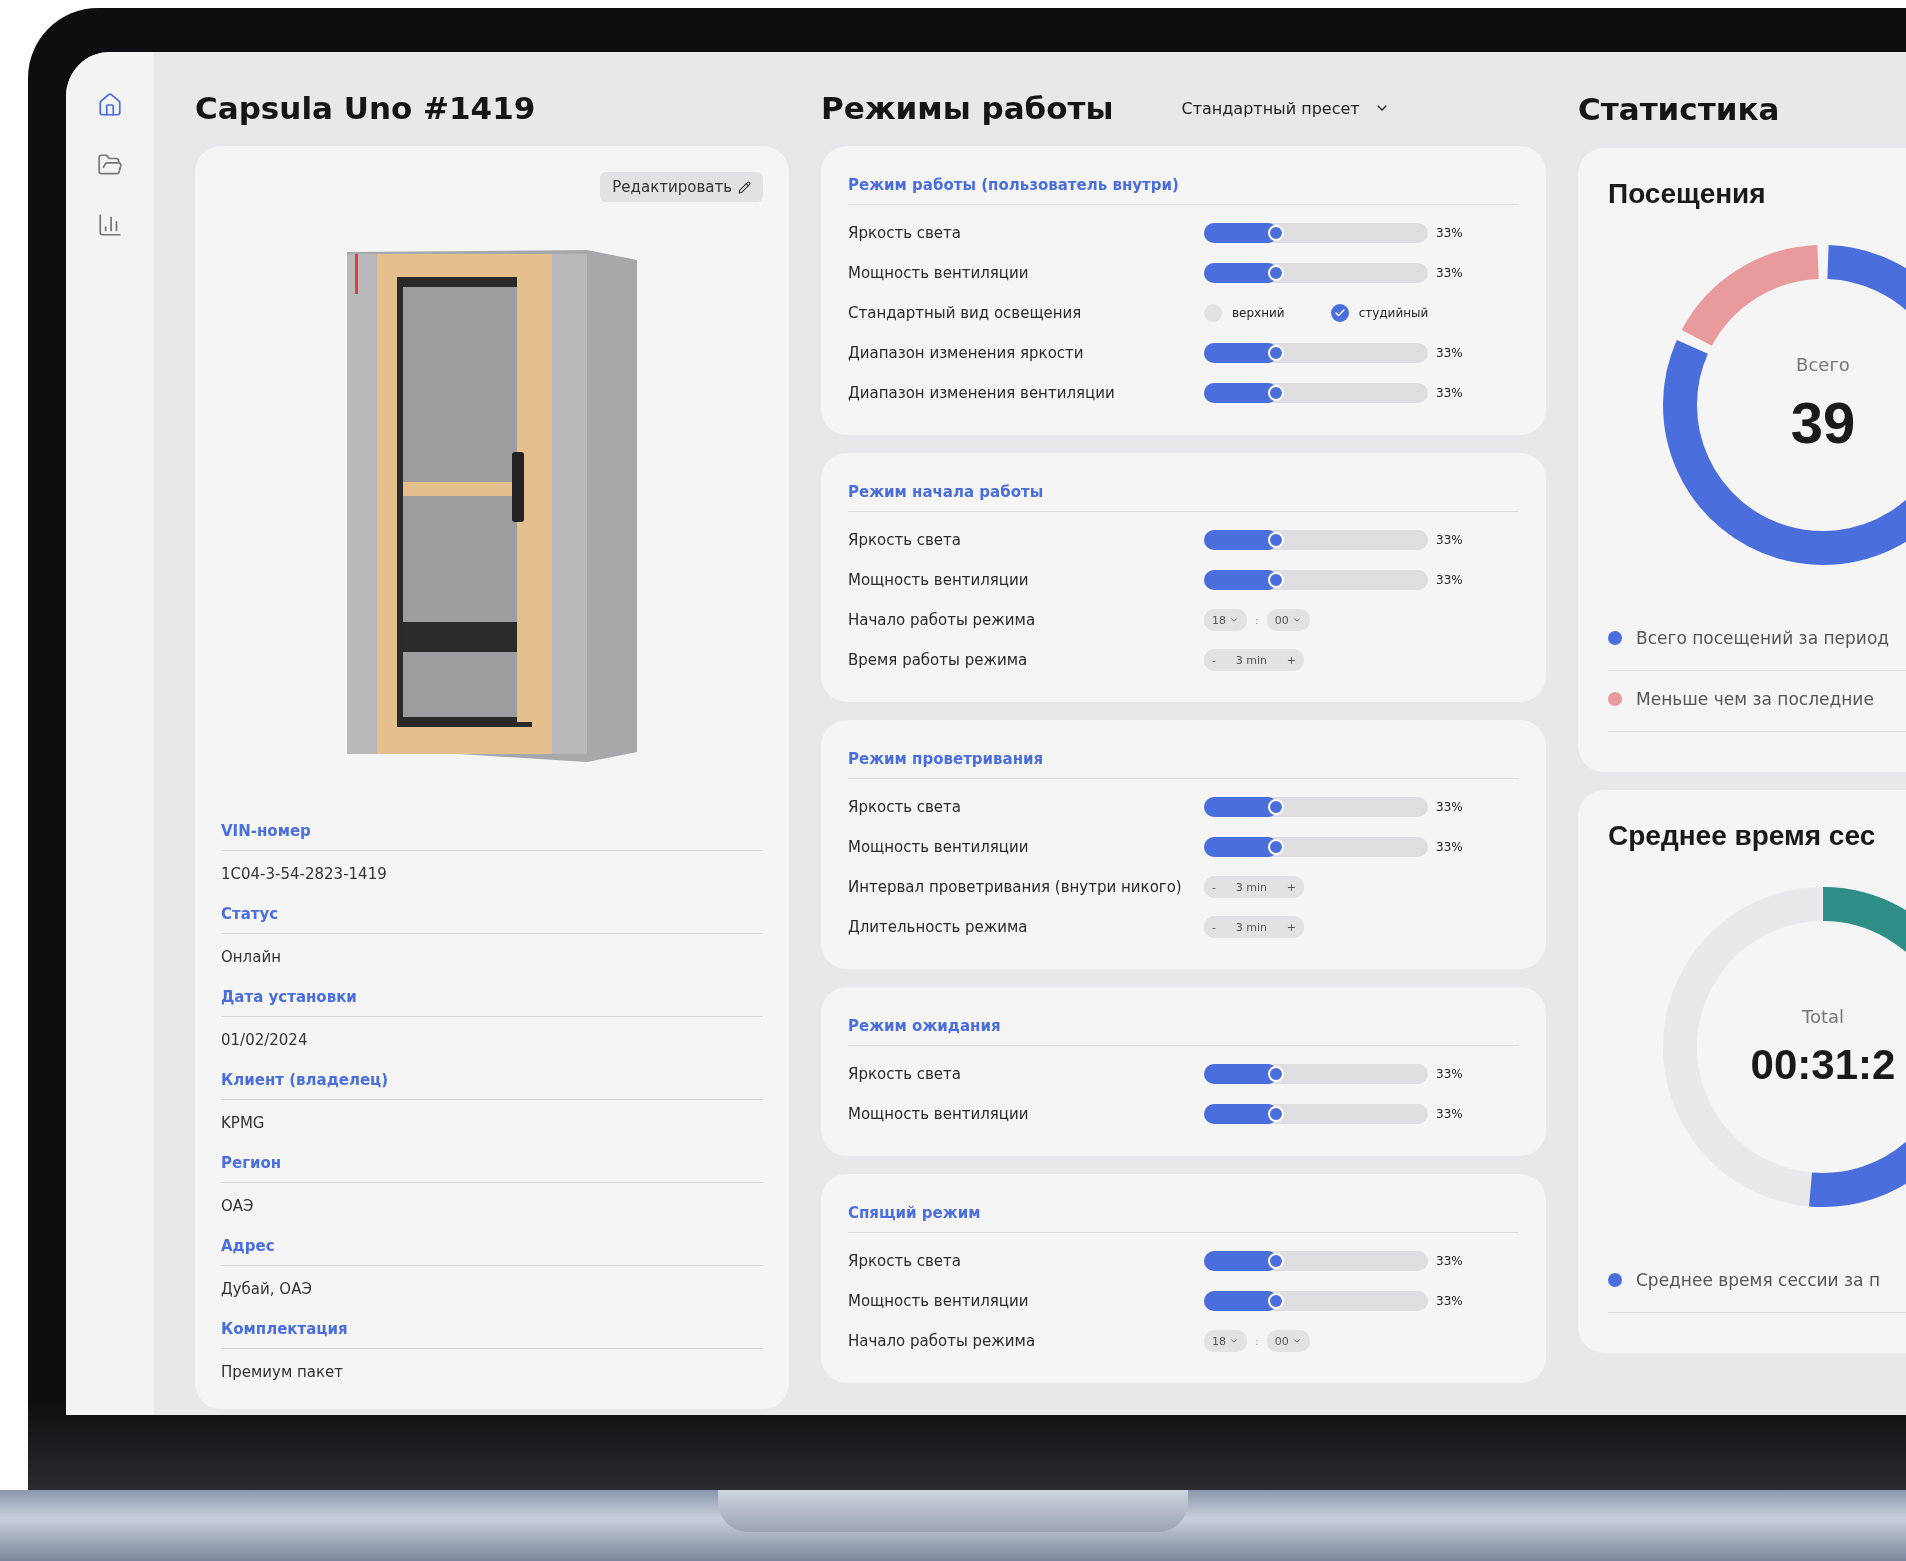 The image size is (1906, 1561). What do you see at coordinates (1183, 1218) in the screenshot?
I see `mode-title: Спящий режим` at bounding box center [1183, 1218].